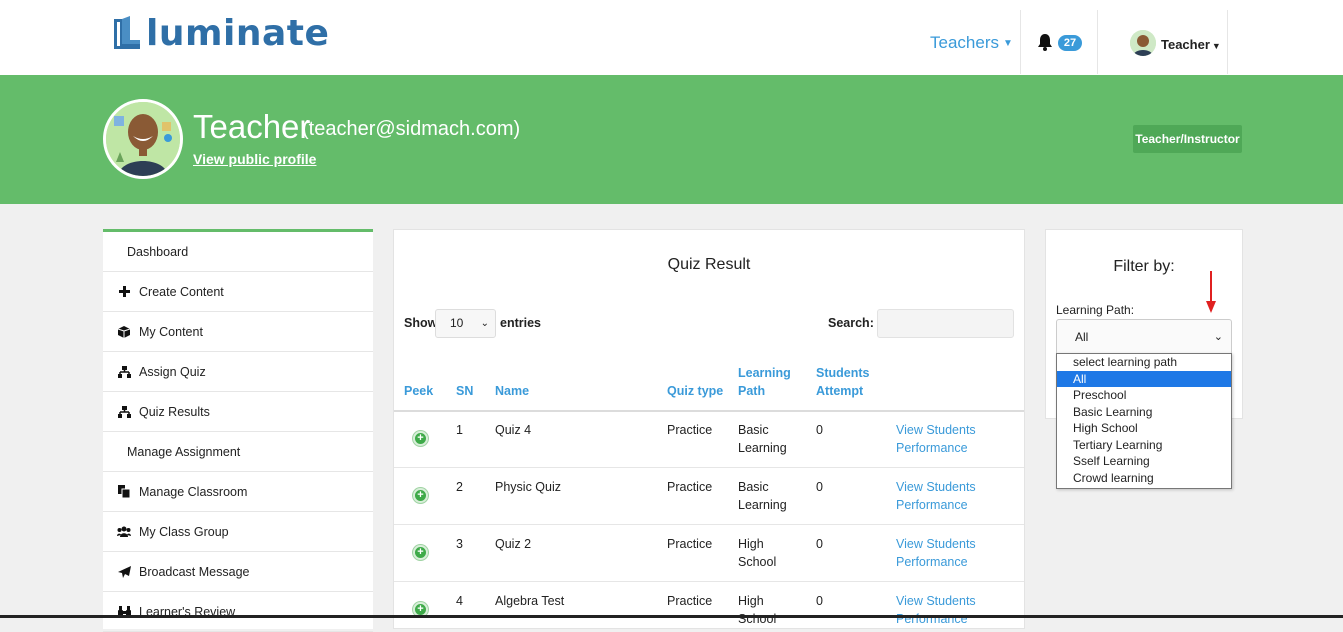  Describe the element at coordinates (842, 382) in the screenshot. I see `column-header-students-attempt: Students Attempt` at that location.